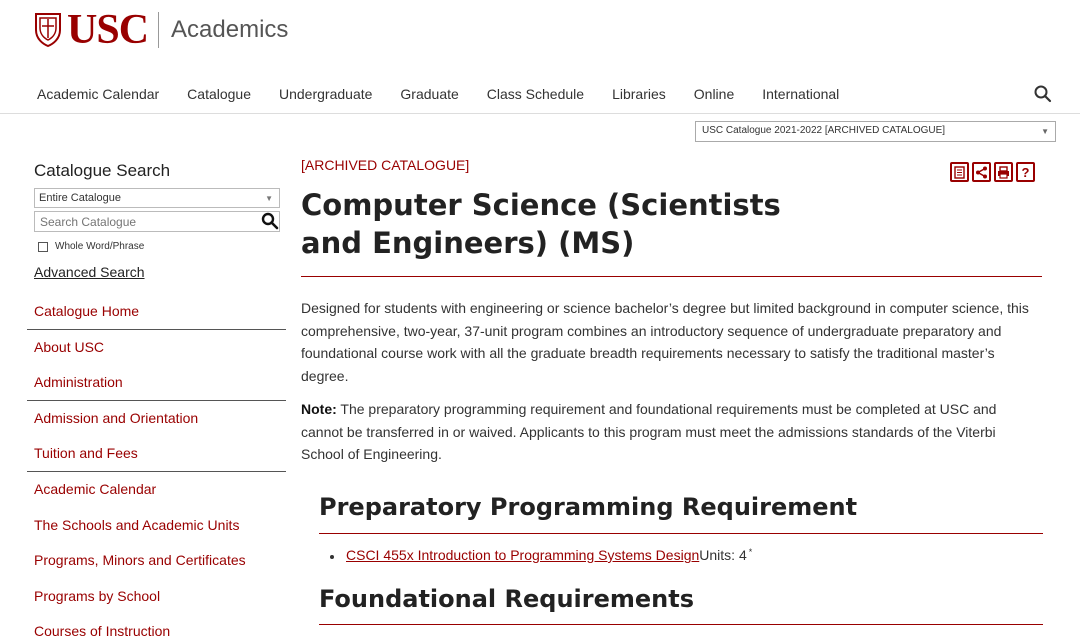 This screenshot has height=641, width=1080. I want to click on sidebar-item-courses: Courses of Instruction, so click(156, 627).